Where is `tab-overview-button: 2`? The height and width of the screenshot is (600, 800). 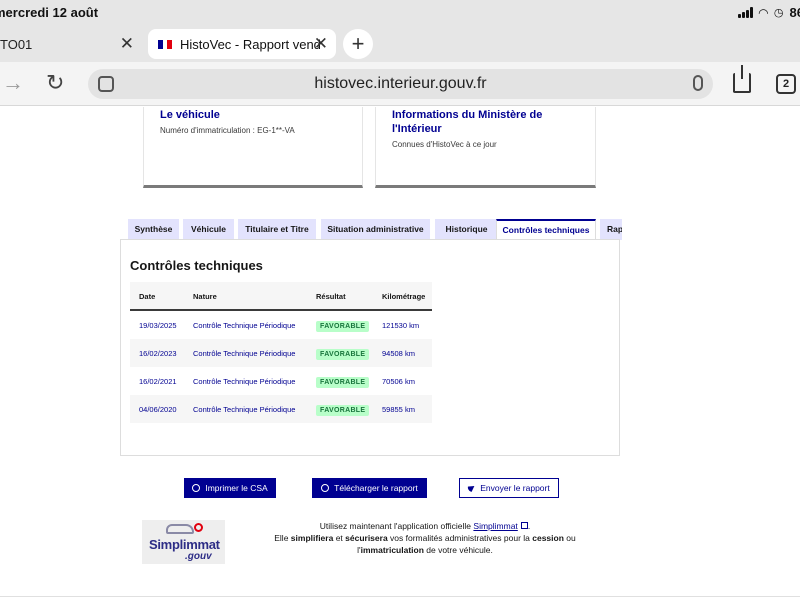
tab-overview-button: 2 is located at coordinates (786, 84).